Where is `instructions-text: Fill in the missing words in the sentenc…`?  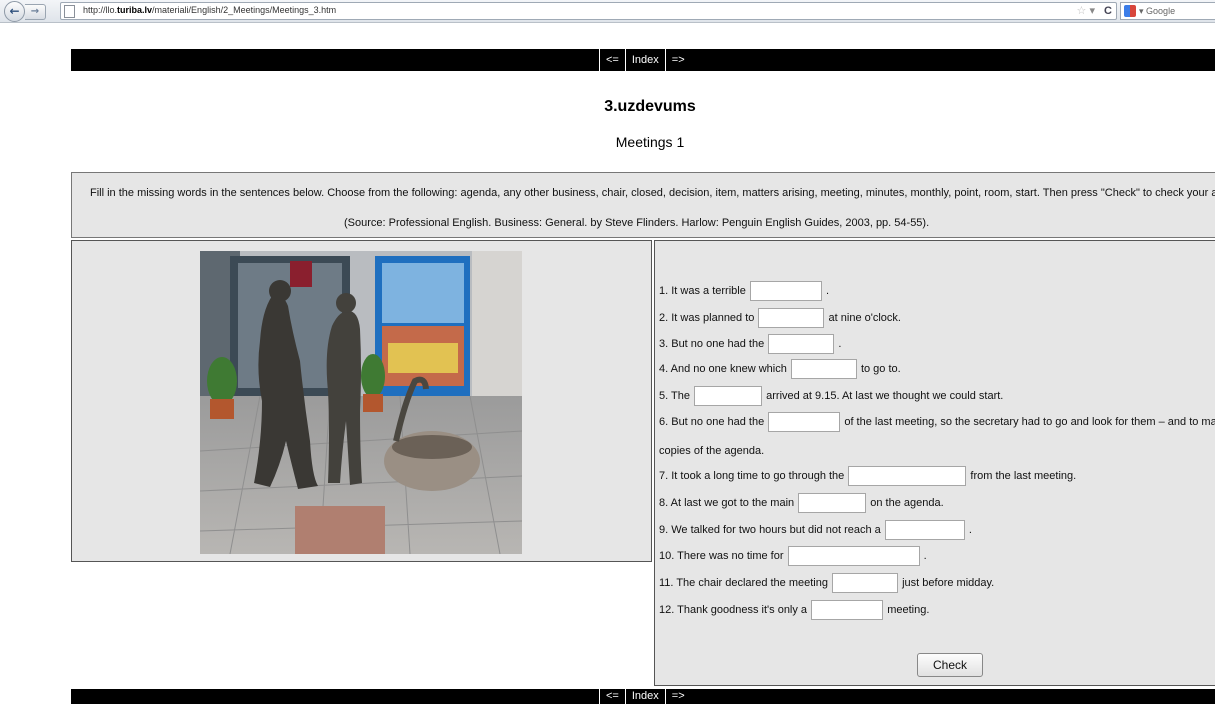 instructions-text: Fill in the missing words in the sentenc… is located at coordinates (652, 193).